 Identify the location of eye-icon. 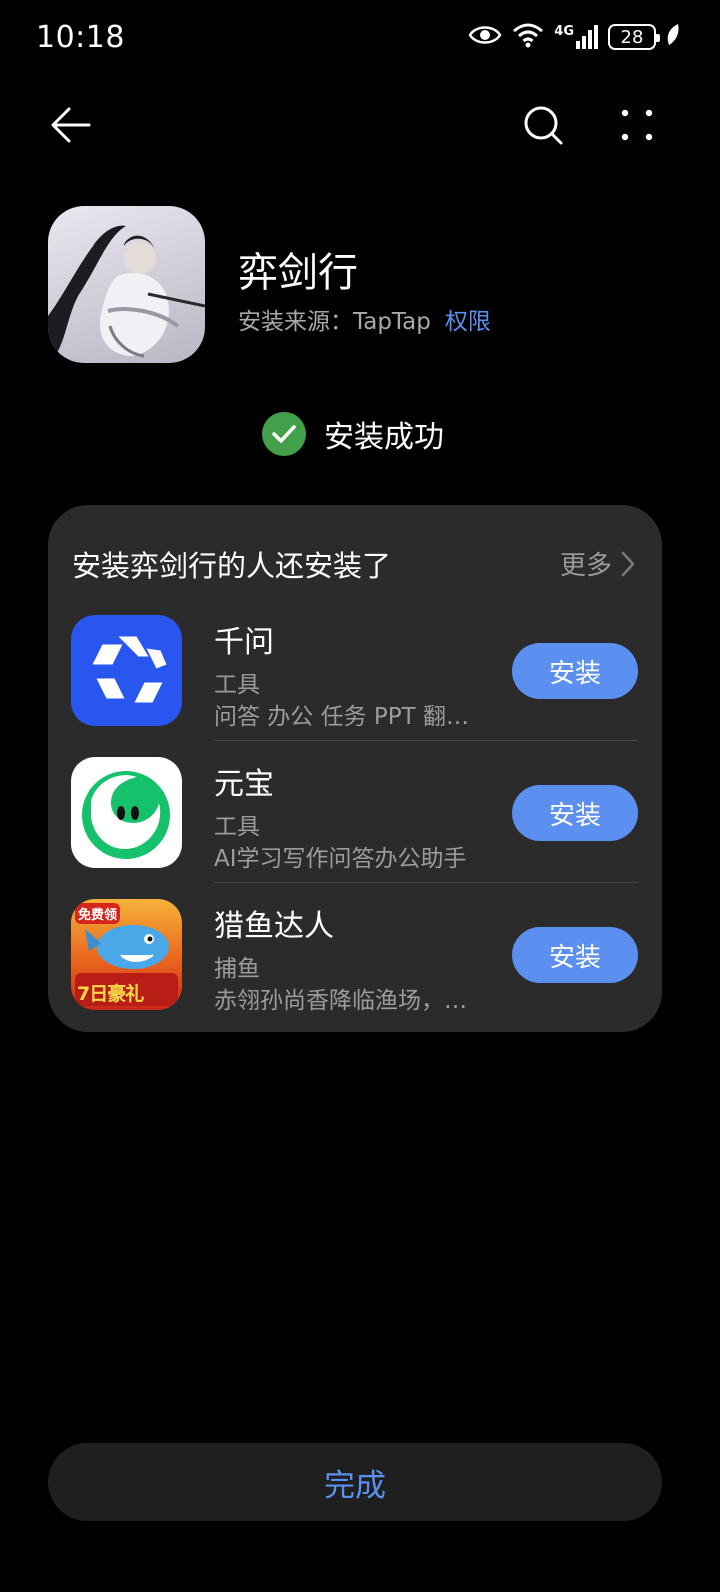
(485, 37).